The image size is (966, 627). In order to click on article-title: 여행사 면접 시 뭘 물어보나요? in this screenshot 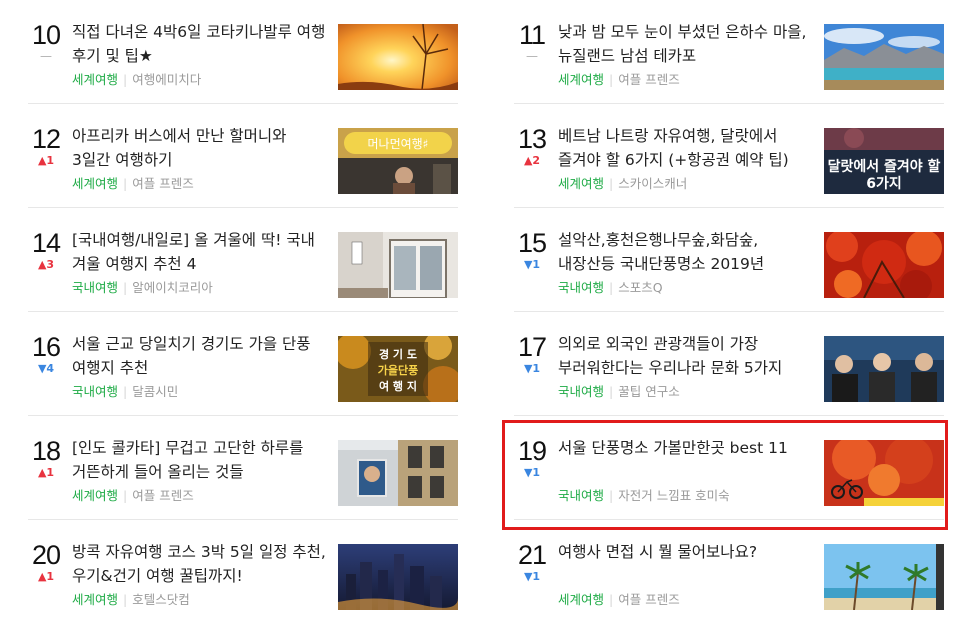, I will do `click(686, 552)`.